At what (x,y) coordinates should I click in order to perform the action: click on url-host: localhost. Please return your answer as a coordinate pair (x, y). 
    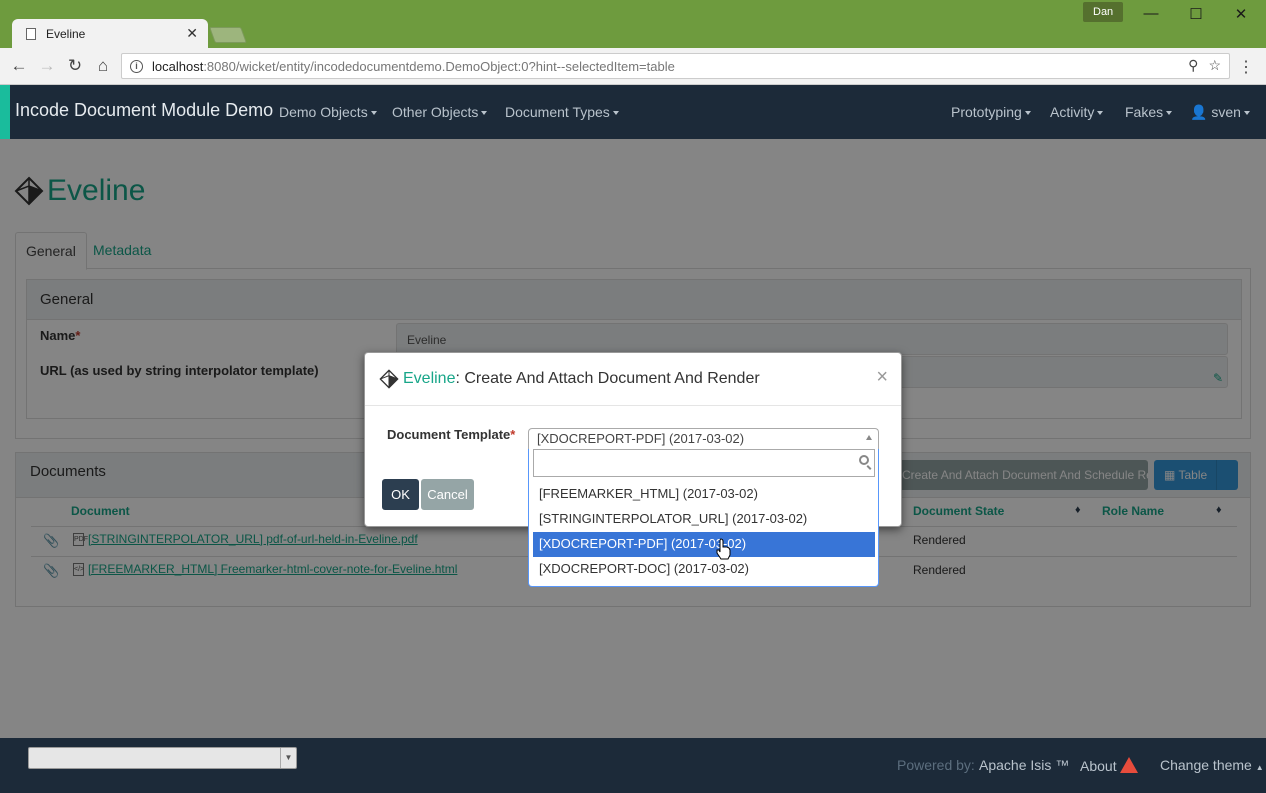
    Looking at the image, I should click on (178, 66).